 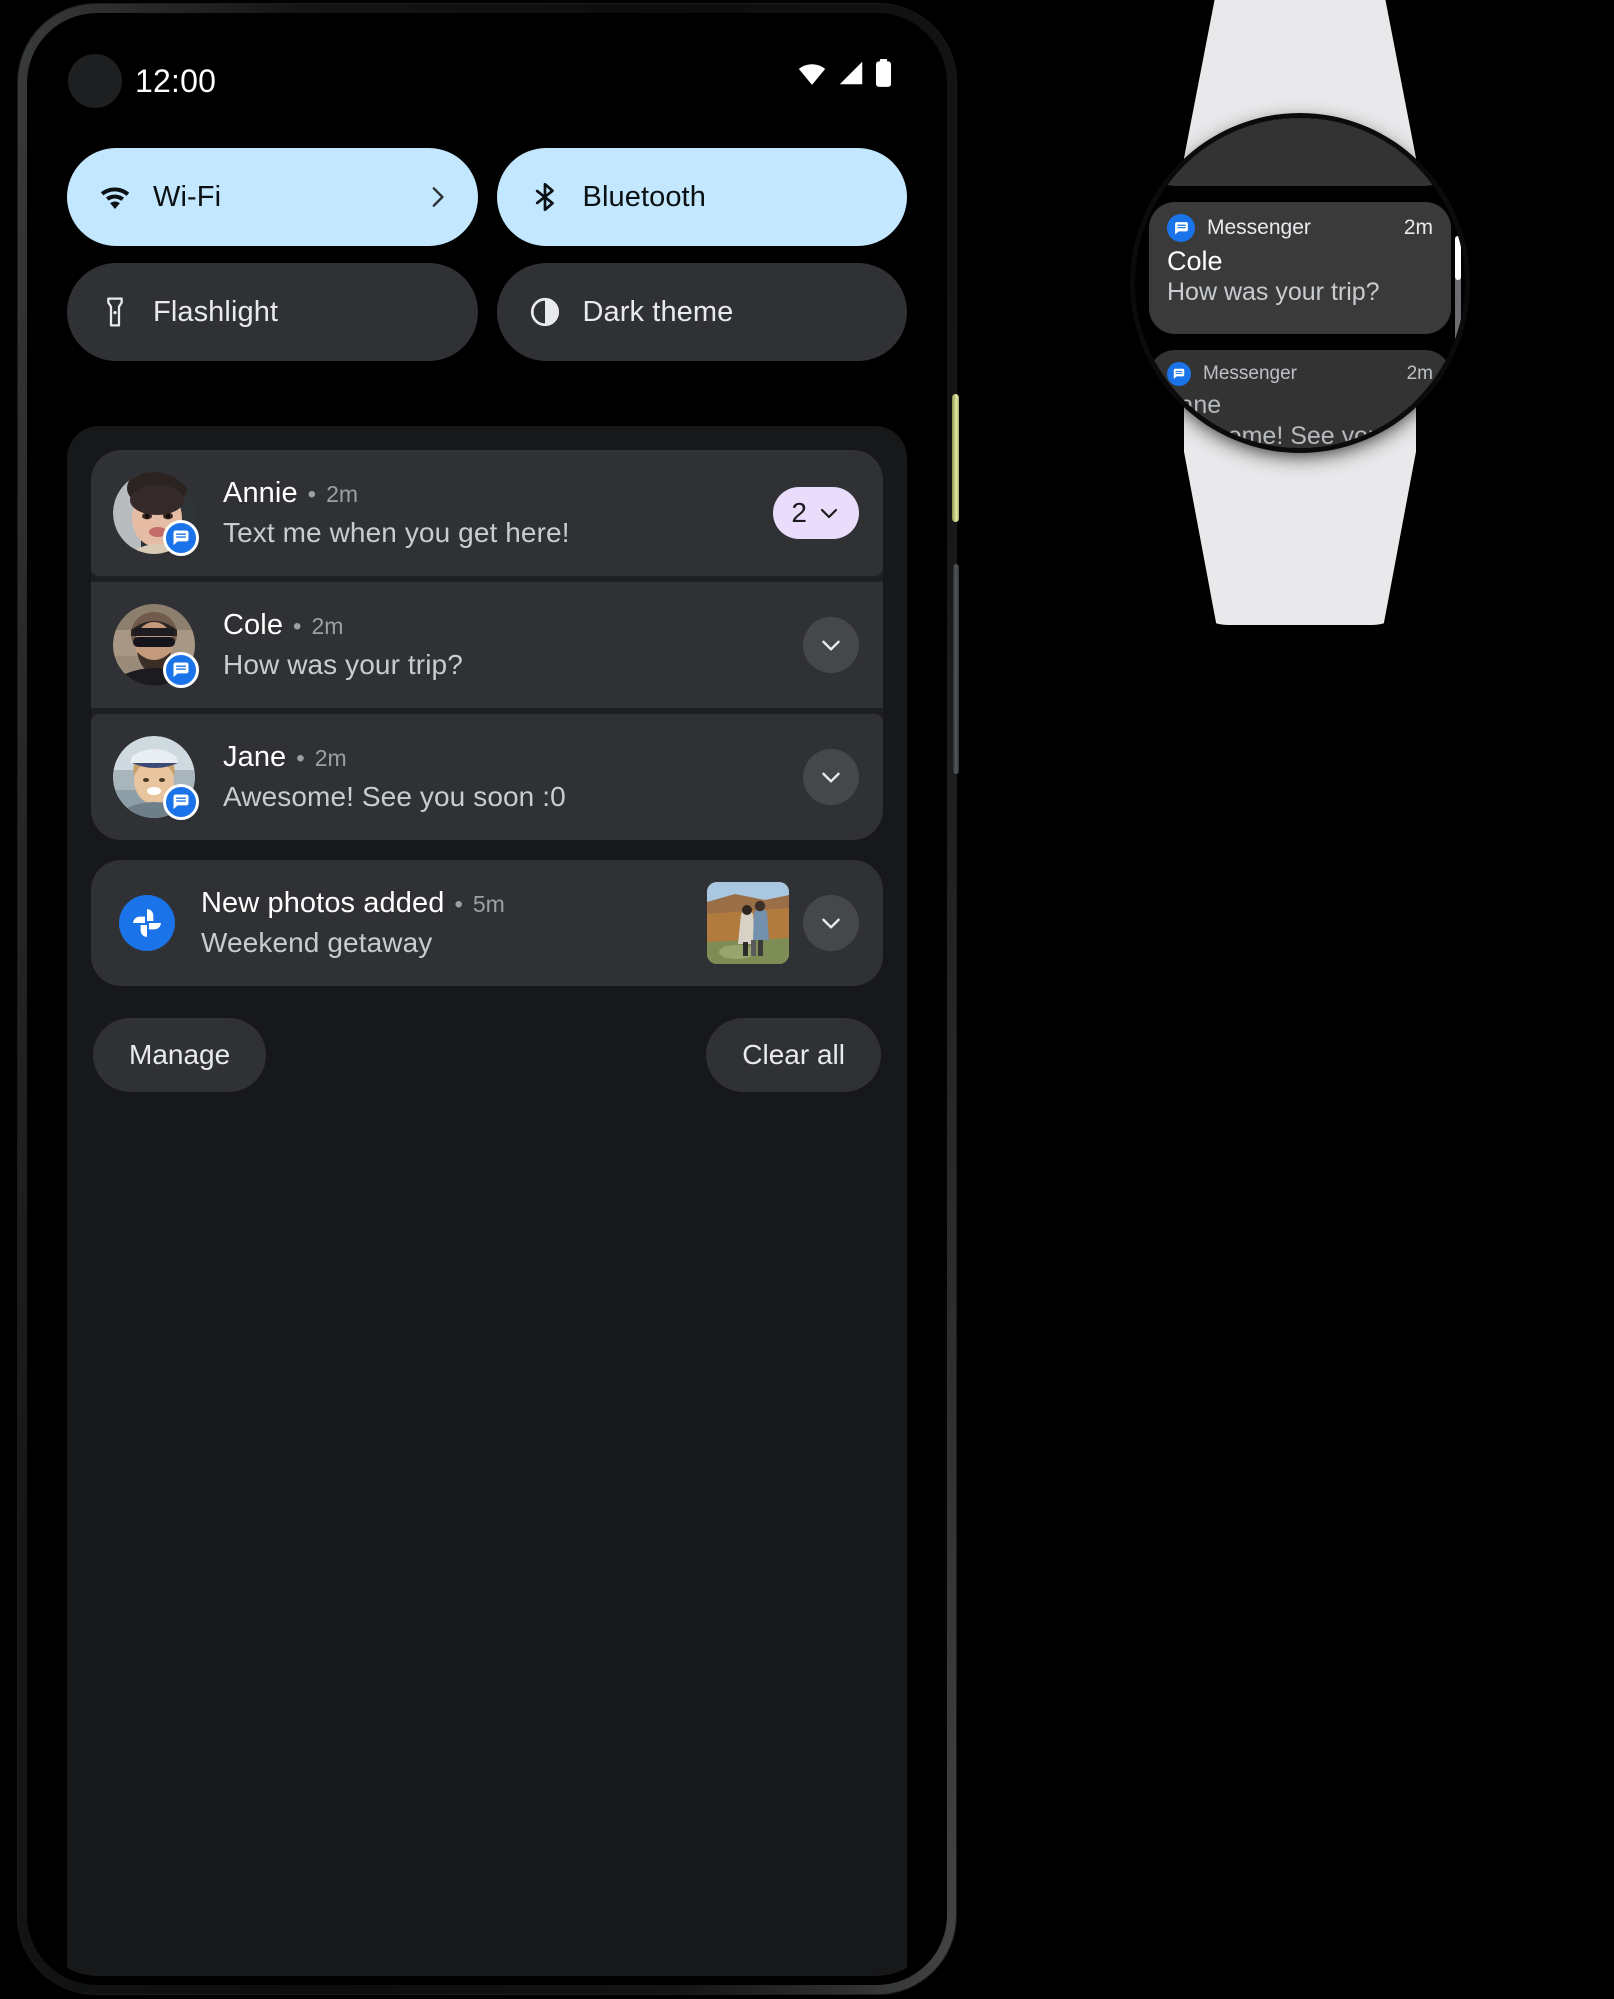 I want to click on notification-header: Jane • 2m, so click(x=506, y=757).